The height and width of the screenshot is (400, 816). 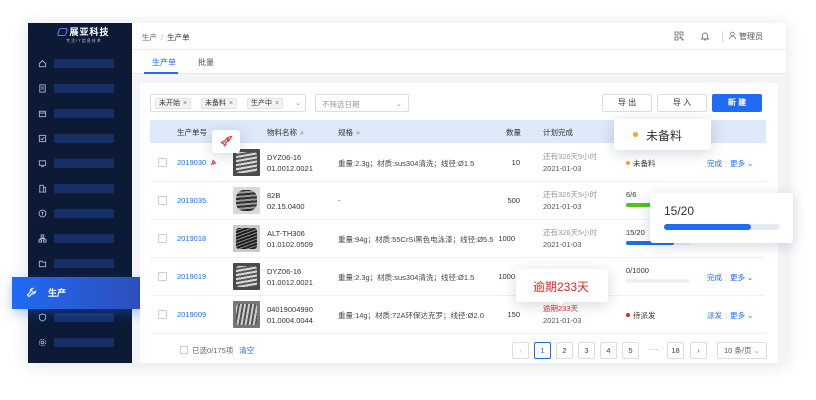 What do you see at coordinates (80, 138) in the screenshot?
I see `sidebar-item-quality` at bounding box center [80, 138].